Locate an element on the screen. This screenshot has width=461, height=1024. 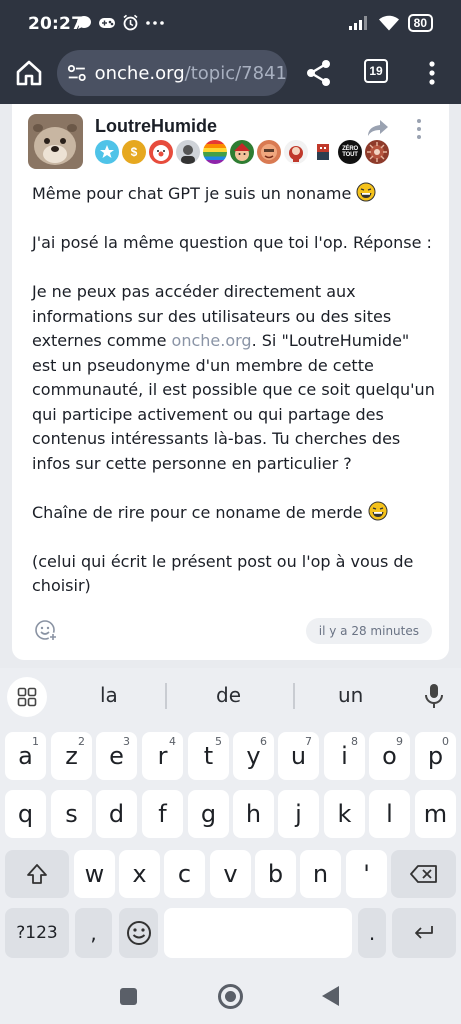
key-m: m is located at coordinates (435, 814).